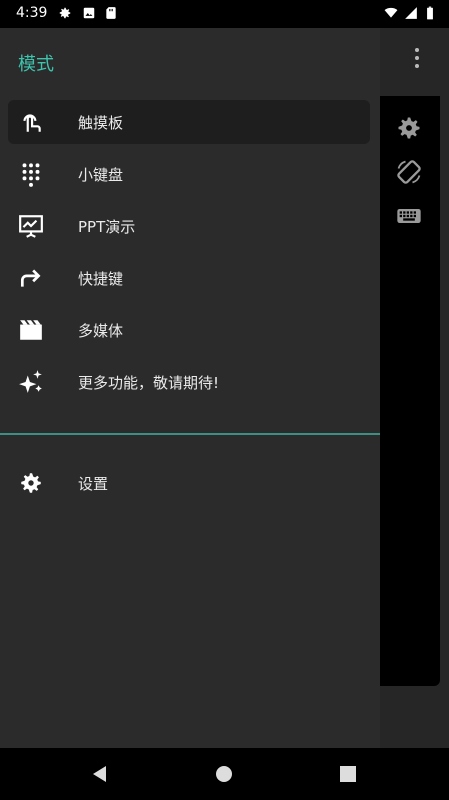  What do you see at coordinates (31, 226) in the screenshot?
I see `presentation-icon` at bounding box center [31, 226].